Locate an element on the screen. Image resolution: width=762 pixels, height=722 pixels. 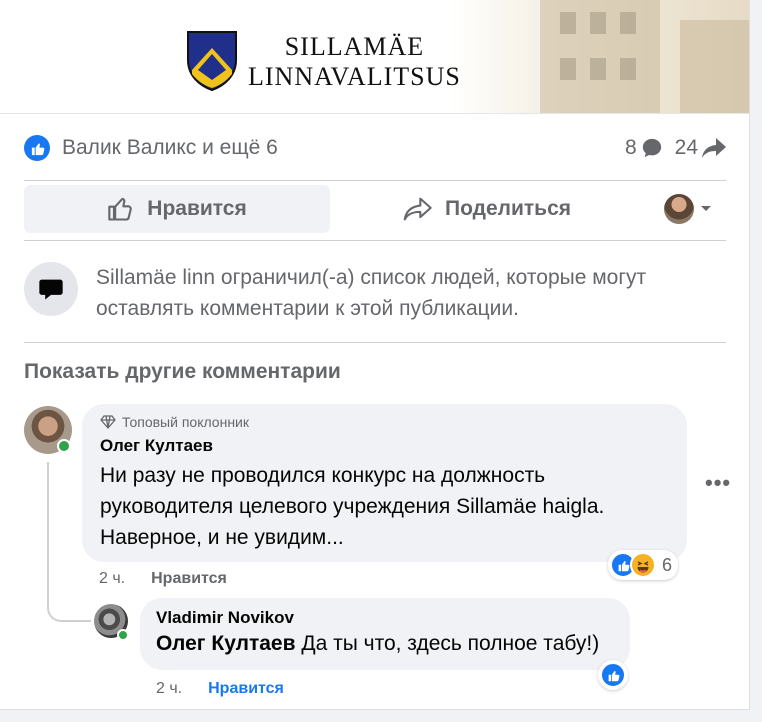
reaction-count: 6 is located at coordinates (667, 564).